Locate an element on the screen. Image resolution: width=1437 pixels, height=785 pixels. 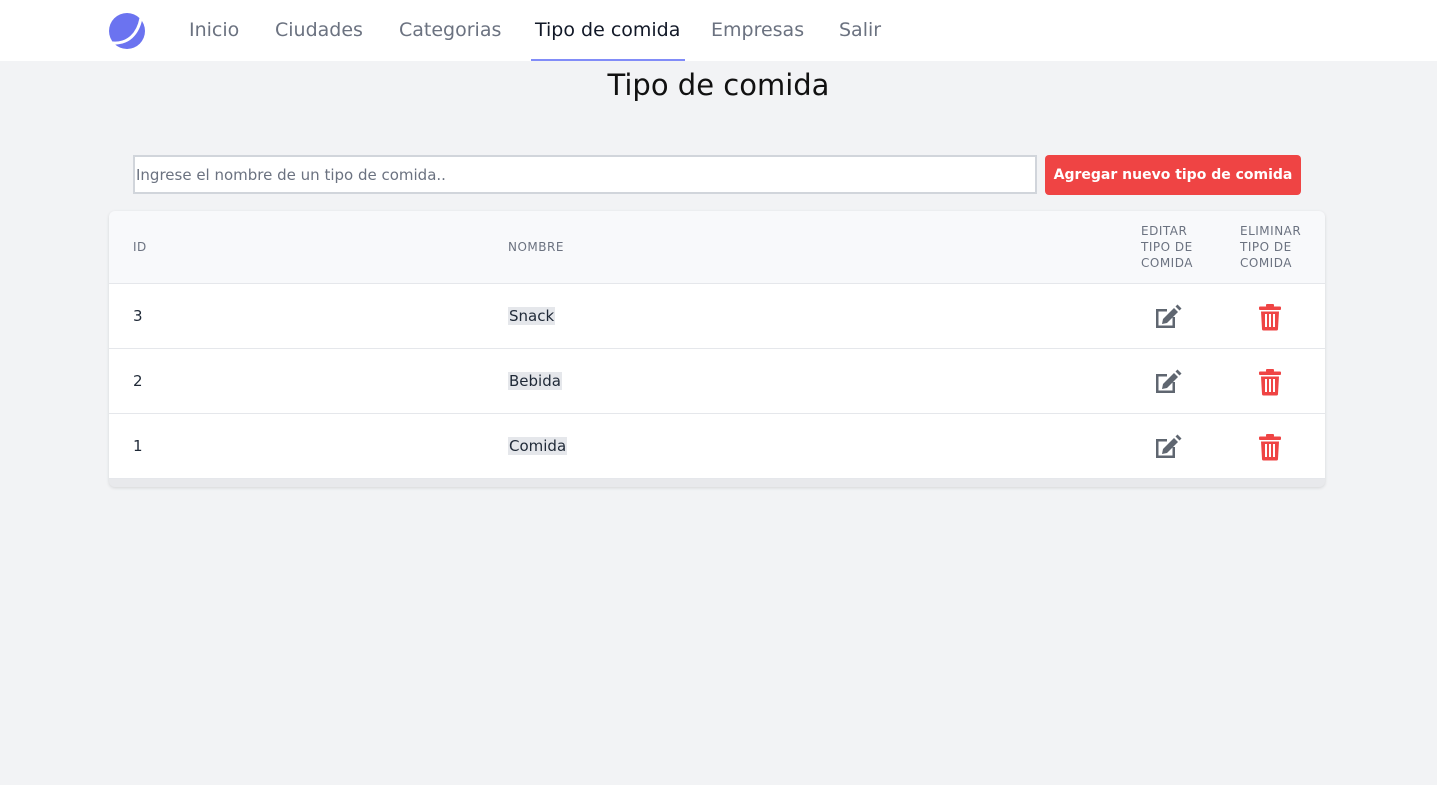
logo-icon is located at coordinates (127, 31).